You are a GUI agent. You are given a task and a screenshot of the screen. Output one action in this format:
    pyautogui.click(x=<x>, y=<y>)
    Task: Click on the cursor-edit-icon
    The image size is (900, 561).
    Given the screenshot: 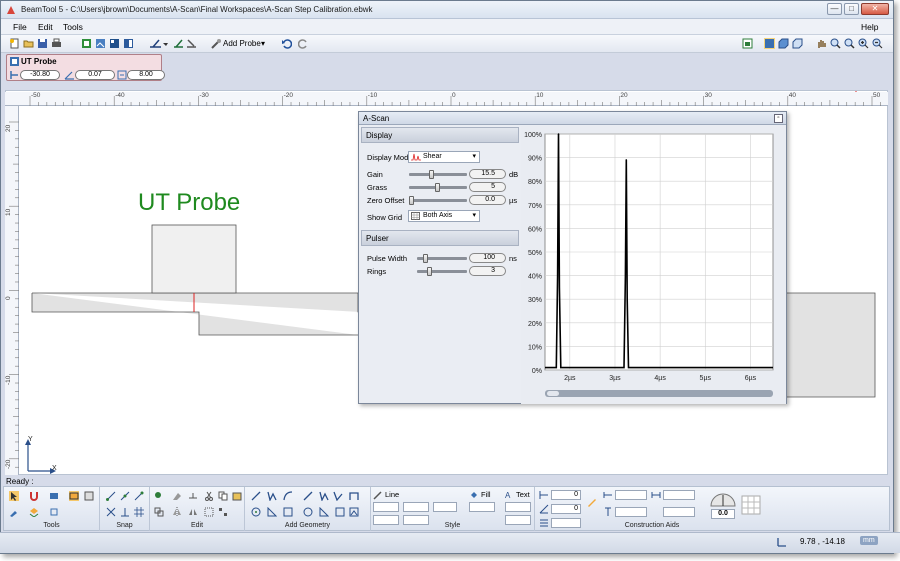 What is the action you would take?
    pyautogui.click(x=191, y=43)
    